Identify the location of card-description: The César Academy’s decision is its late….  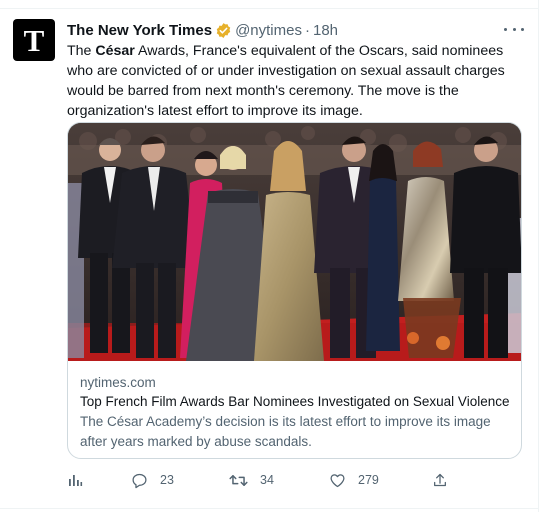
(285, 431).